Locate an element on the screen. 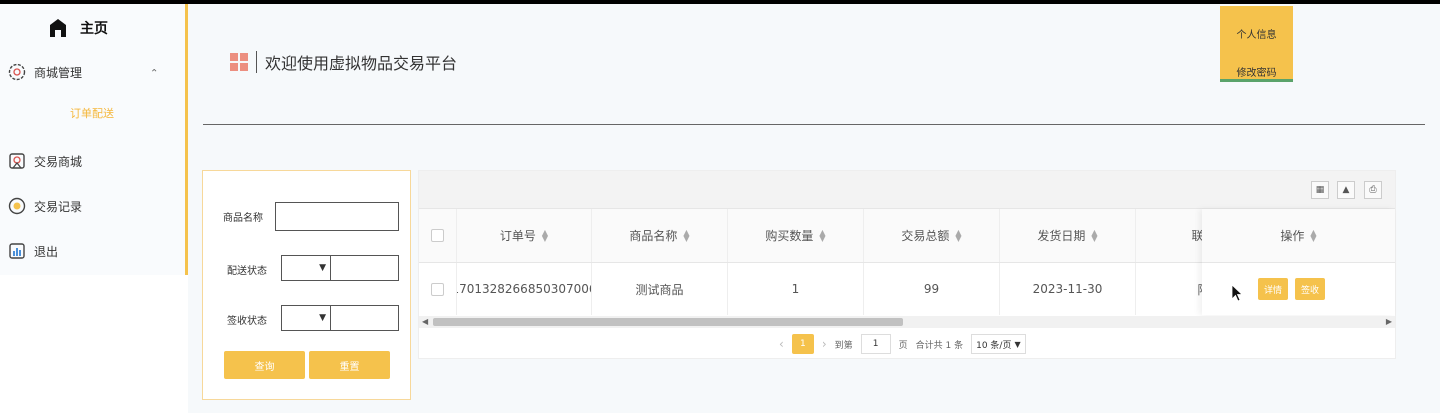 The width and height of the screenshot is (1440, 413). column-header-ship-date: 发货日期 ▲ ▼ is located at coordinates (1068, 235).